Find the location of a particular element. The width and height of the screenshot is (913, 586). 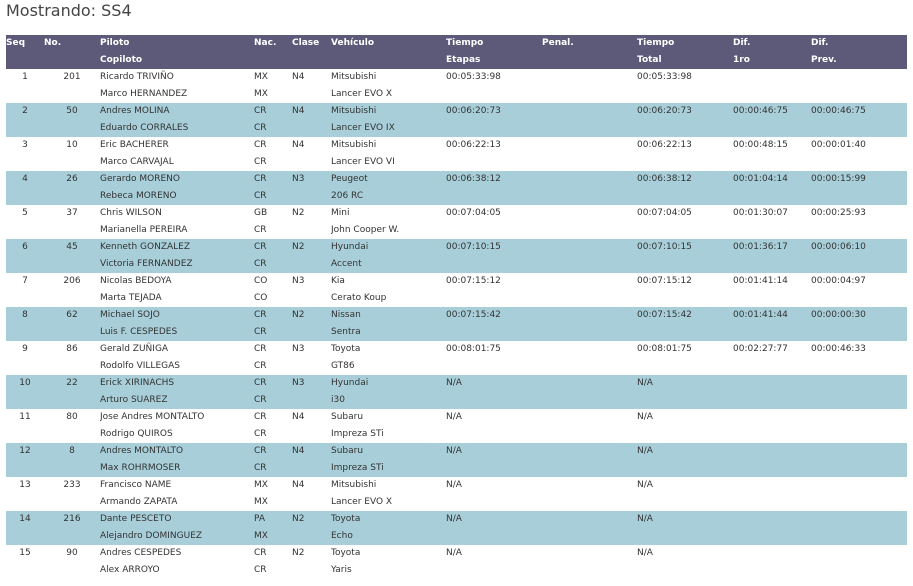

cell-tiempo-total: 00:07:15:12 is located at coordinates (664, 281).